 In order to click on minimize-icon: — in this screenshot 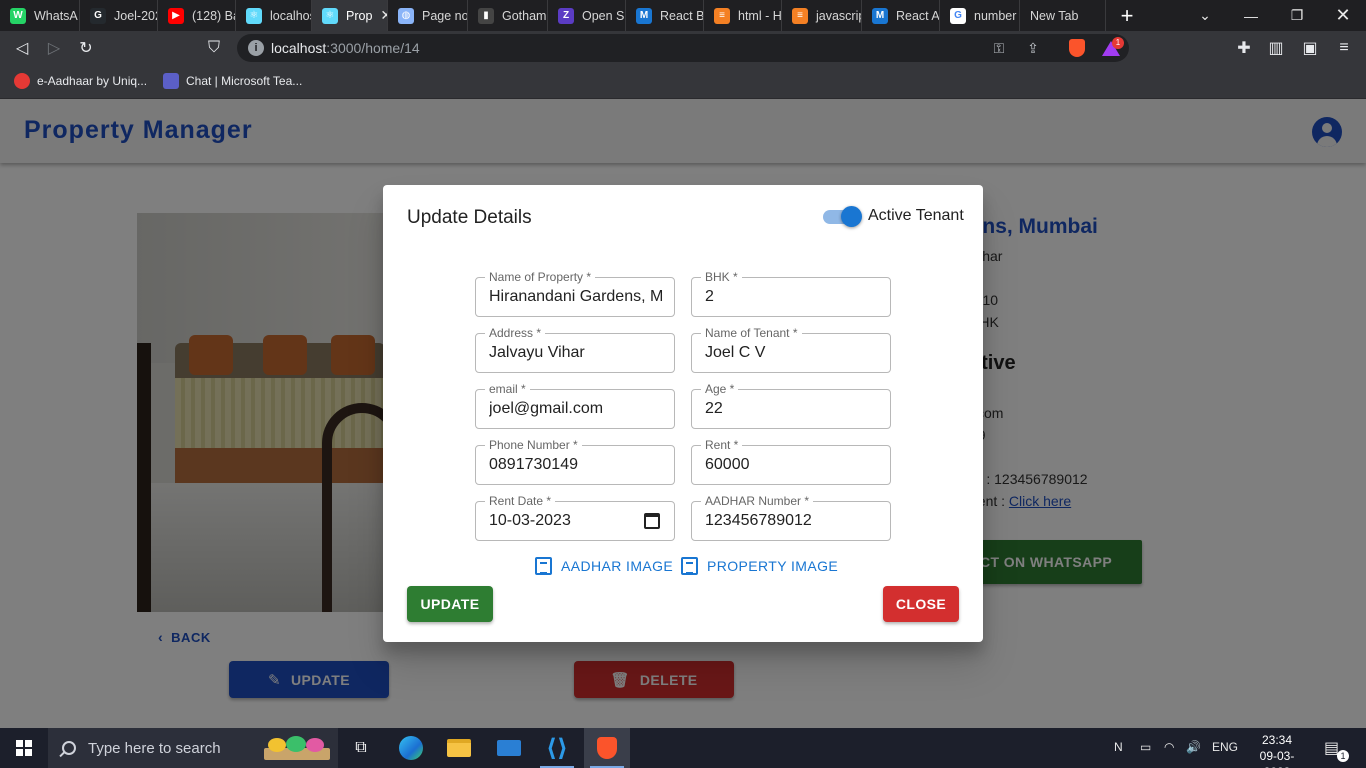, I will do `click(1251, 15)`.